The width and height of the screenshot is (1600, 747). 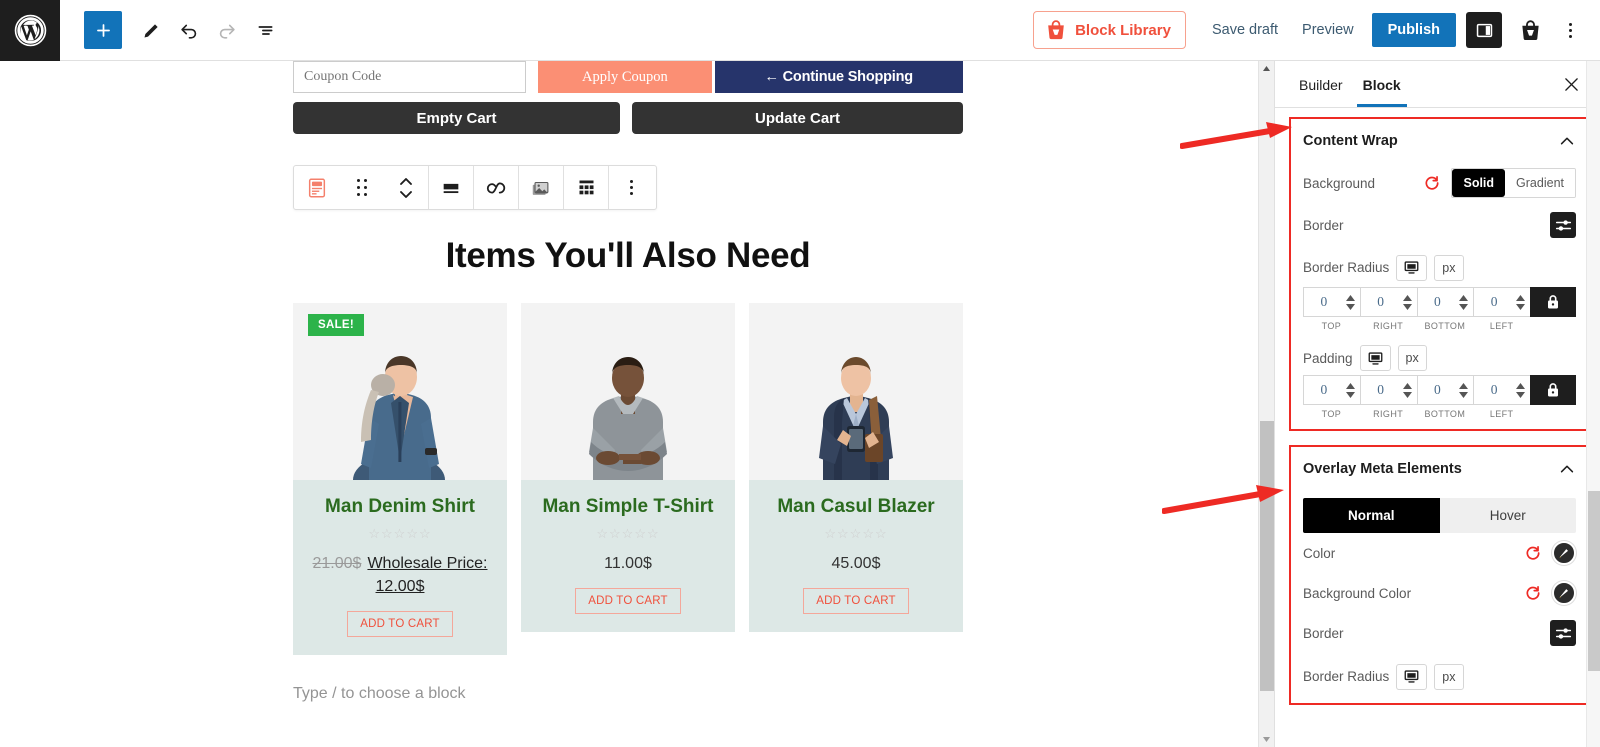 I want to click on sliders-icon, so click(x=1563, y=225).